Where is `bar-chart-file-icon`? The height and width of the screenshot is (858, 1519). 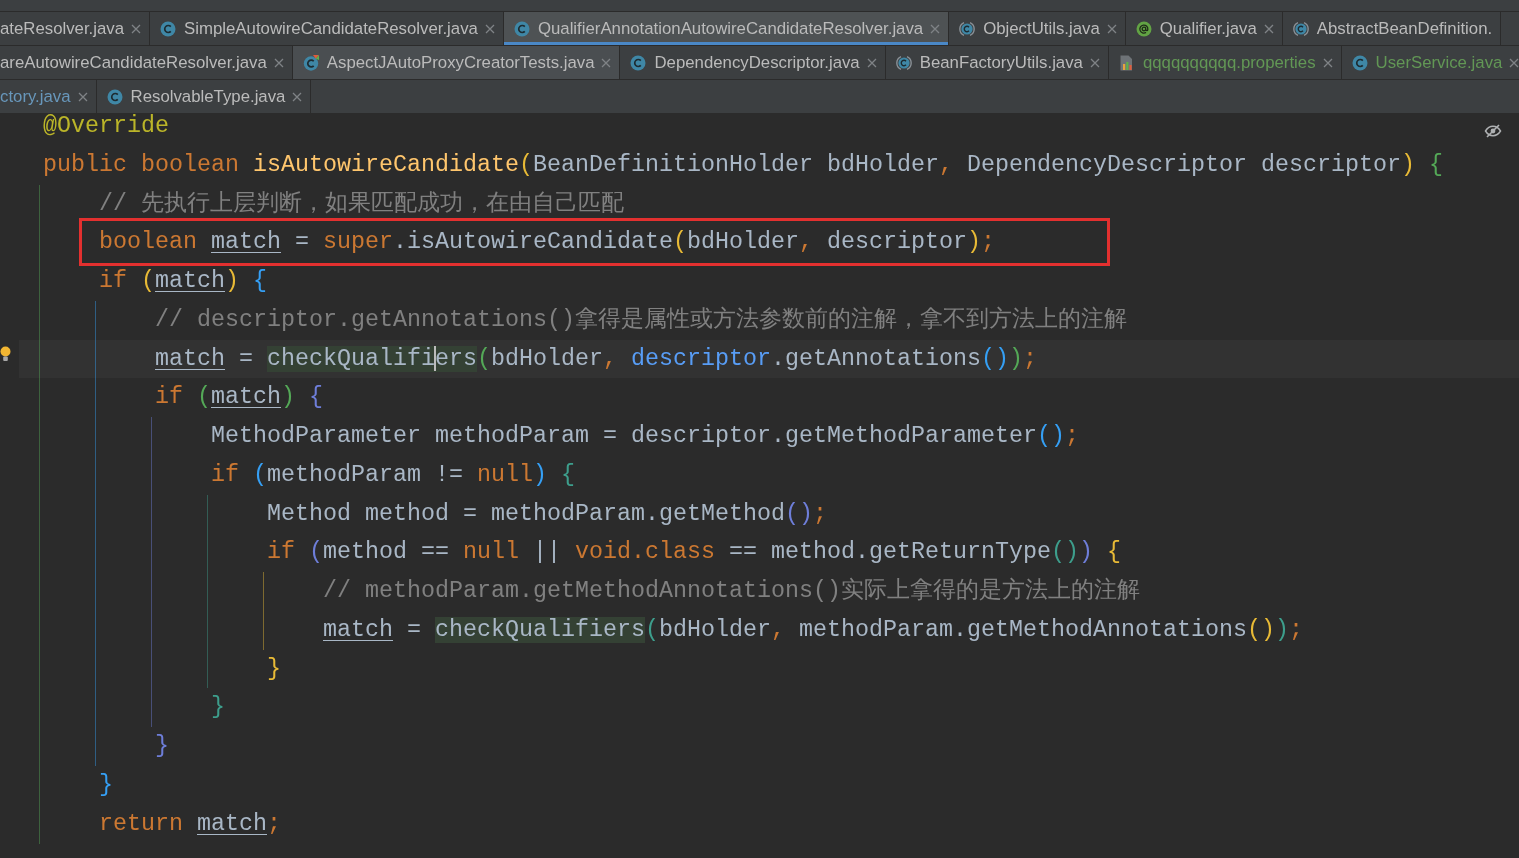
bar-chart-file-icon is located at coordinates (1126, 62).